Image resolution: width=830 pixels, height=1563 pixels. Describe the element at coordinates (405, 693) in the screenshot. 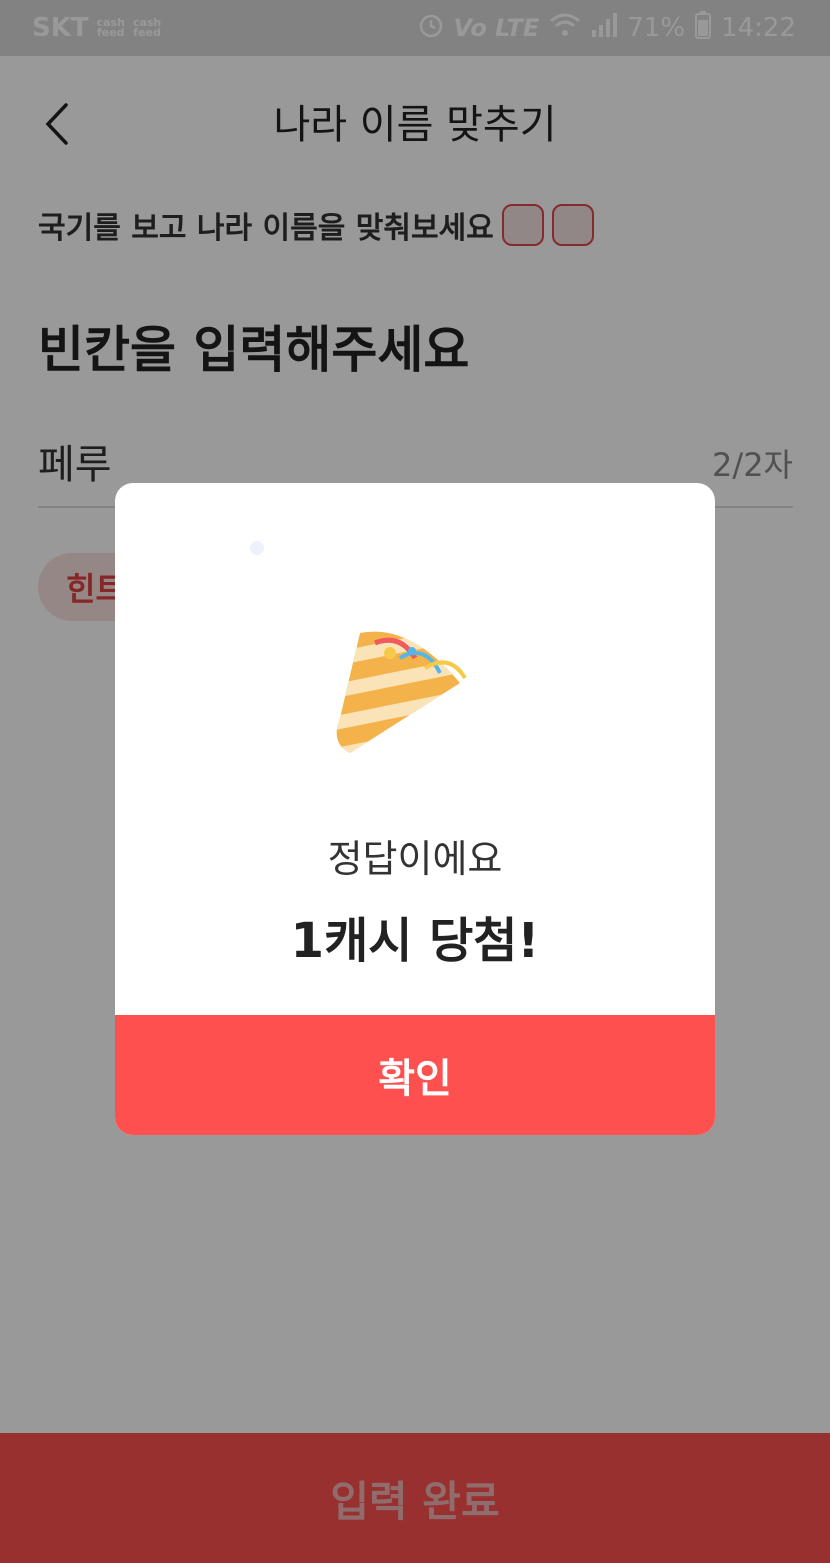

I see `party-popper-icon` at that location.